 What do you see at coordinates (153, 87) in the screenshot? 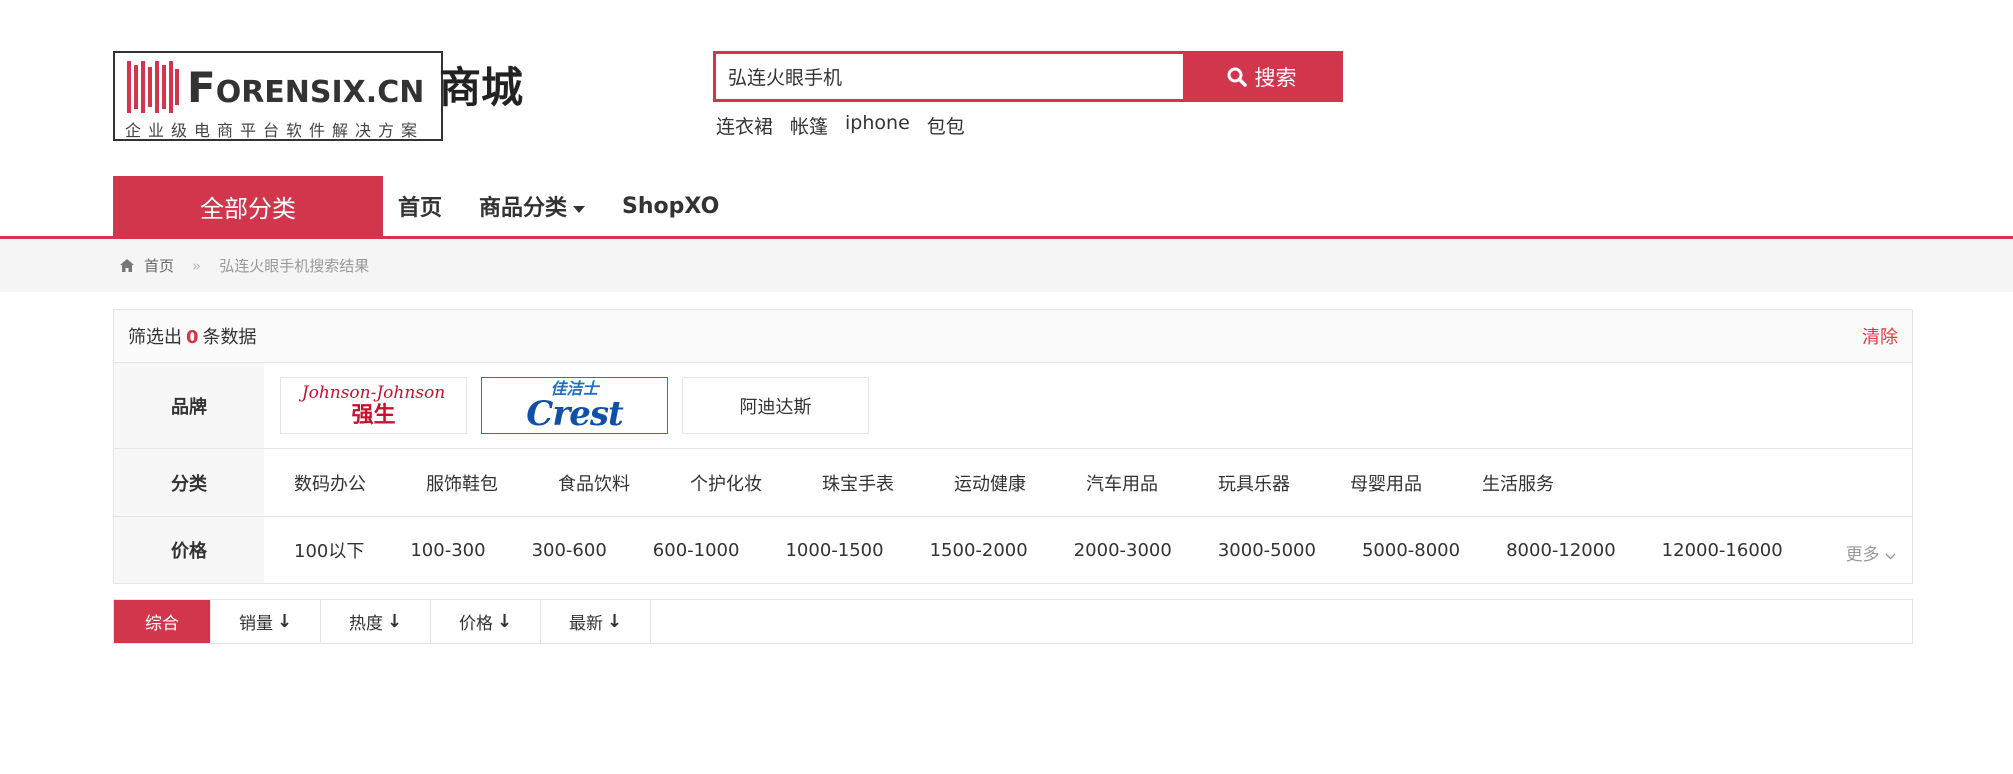
I see `logo-mark-icon` at bounding box center [153, 87].